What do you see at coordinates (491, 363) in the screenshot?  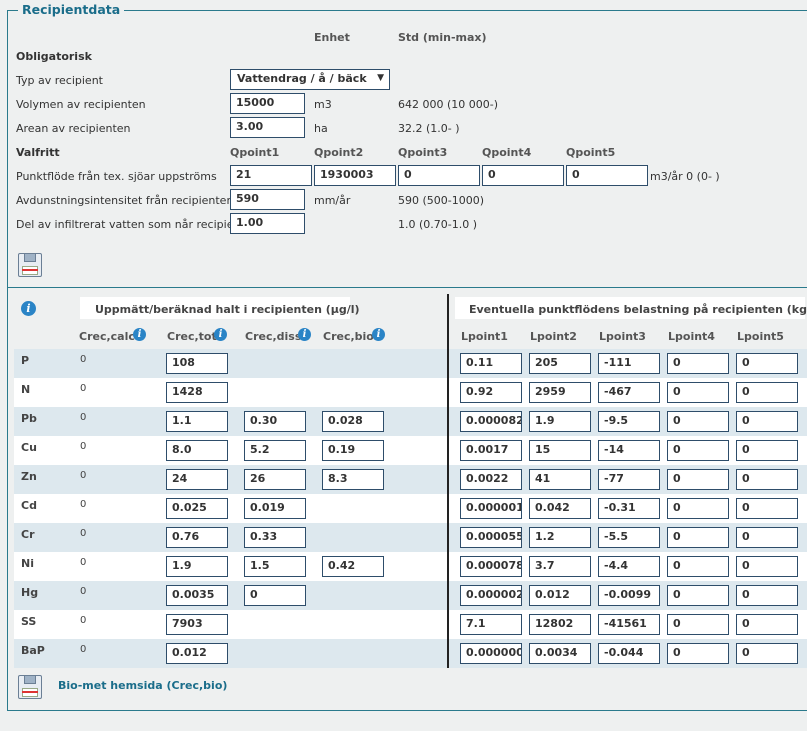 I see `lpoint1-input: 0.11` at bounding box center [491, 363].